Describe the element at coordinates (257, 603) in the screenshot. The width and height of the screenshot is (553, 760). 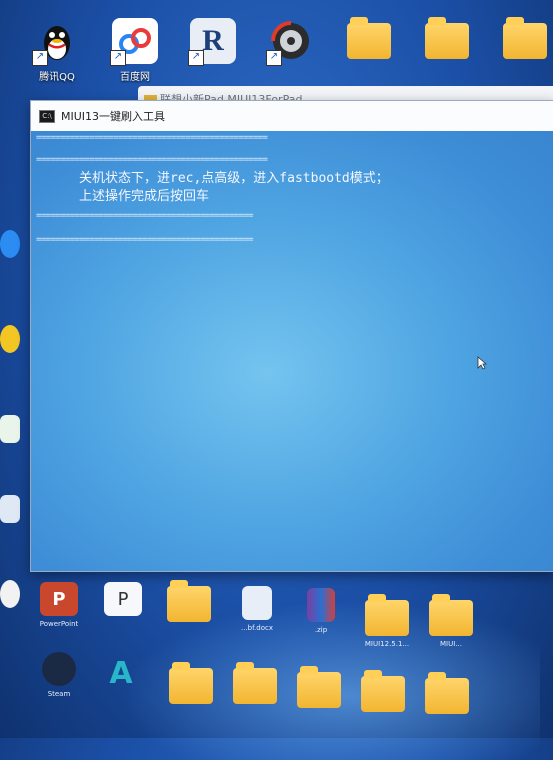
I see `word-doc-icon` at that location.